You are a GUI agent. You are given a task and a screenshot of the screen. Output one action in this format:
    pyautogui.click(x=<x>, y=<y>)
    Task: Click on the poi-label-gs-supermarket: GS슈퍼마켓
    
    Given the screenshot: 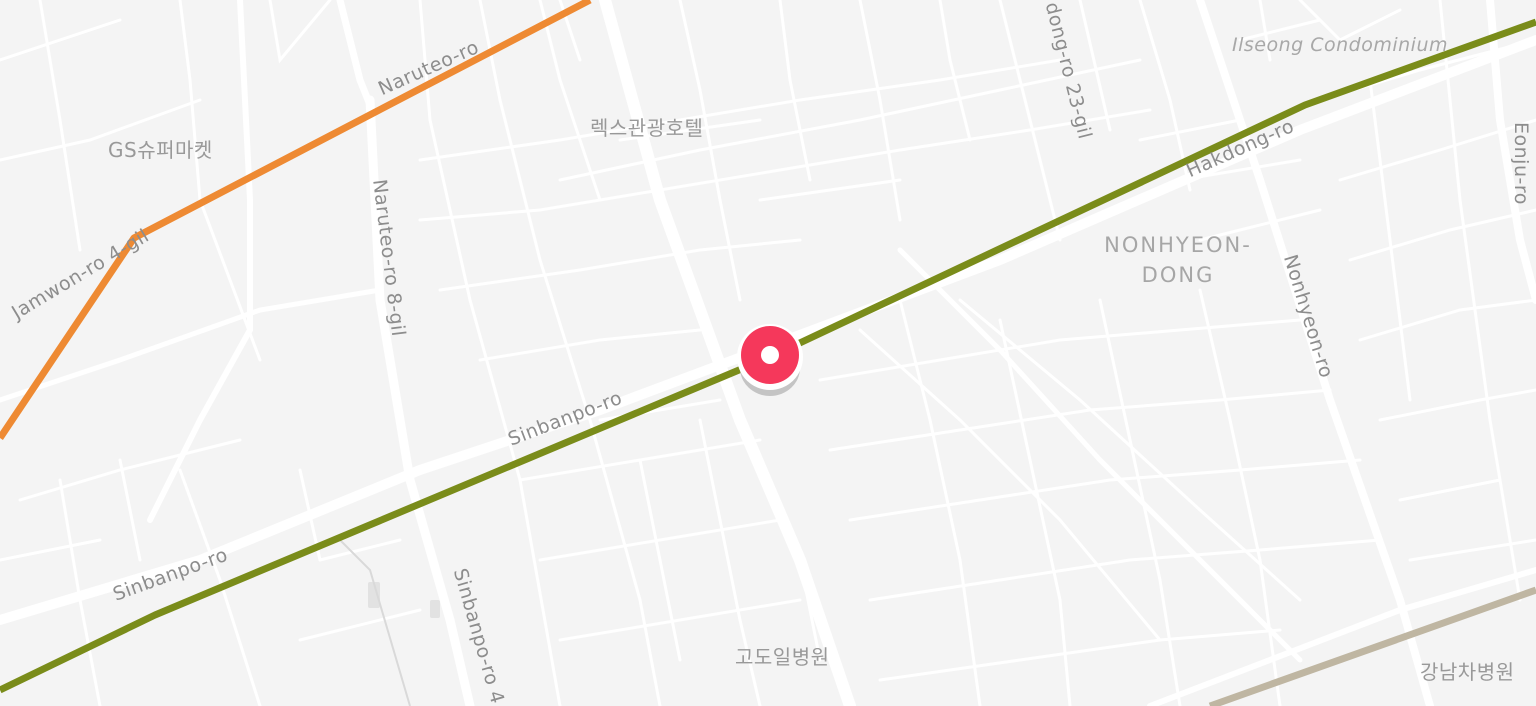 What is the action you would take?
    pyautogui.click(x=160, y=148)
    